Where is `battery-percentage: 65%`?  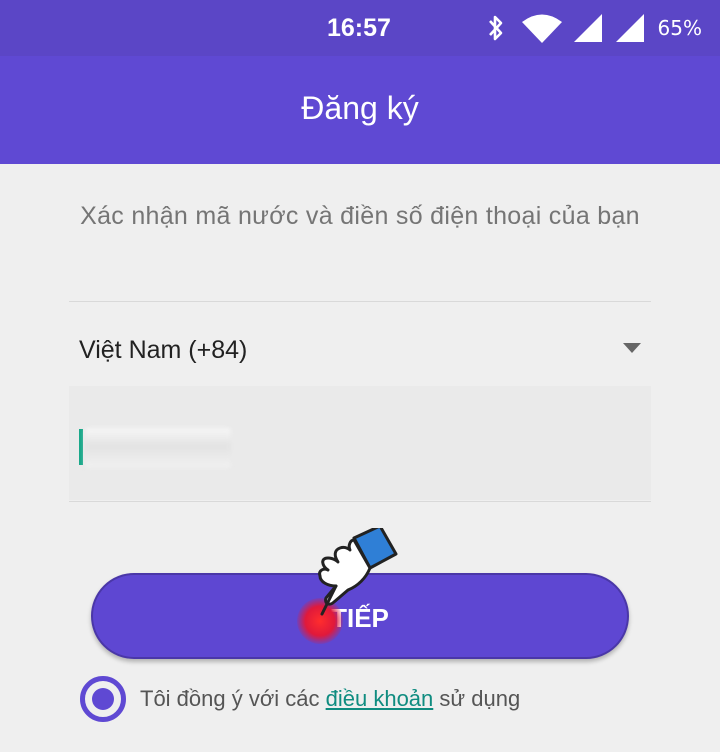
battery-percentage: 65% is located at coordinates (679, 28).